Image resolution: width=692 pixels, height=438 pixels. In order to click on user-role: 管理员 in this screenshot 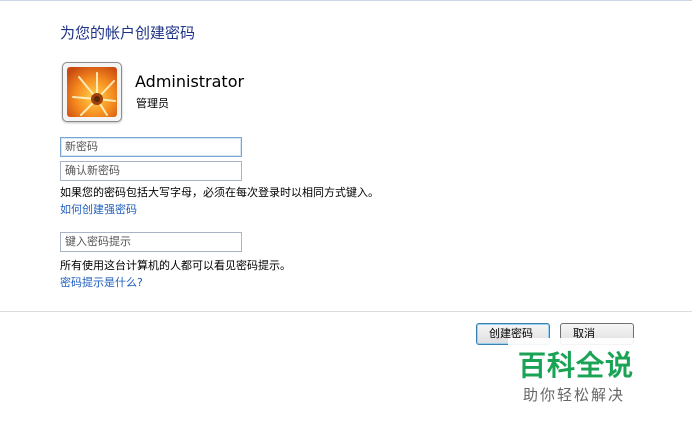, I will do `click(152, 103)`.